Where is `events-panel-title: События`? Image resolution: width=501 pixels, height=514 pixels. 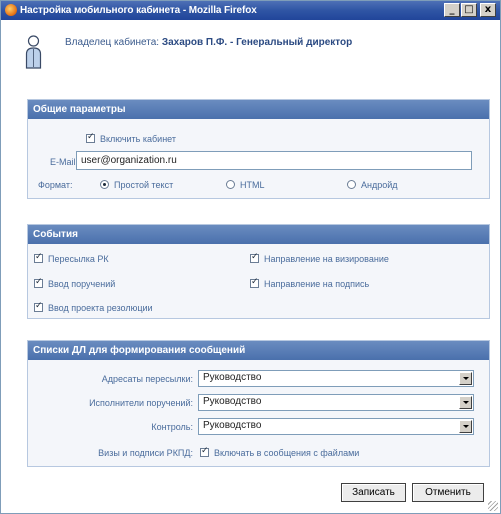 events-panel-title: События is located at coordinates (258, 234).